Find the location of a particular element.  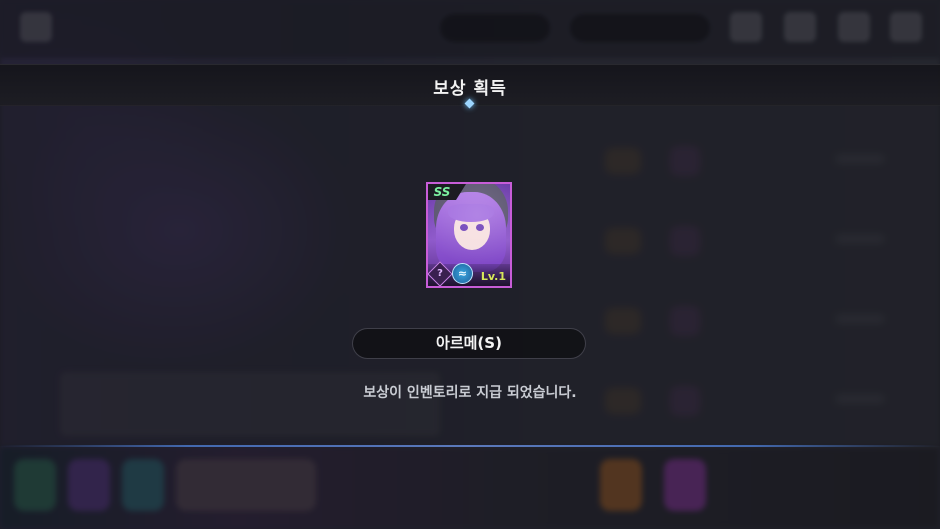

reward-character-card: SS ? ≈ Lv.1 is located at coordinates (469, 235).